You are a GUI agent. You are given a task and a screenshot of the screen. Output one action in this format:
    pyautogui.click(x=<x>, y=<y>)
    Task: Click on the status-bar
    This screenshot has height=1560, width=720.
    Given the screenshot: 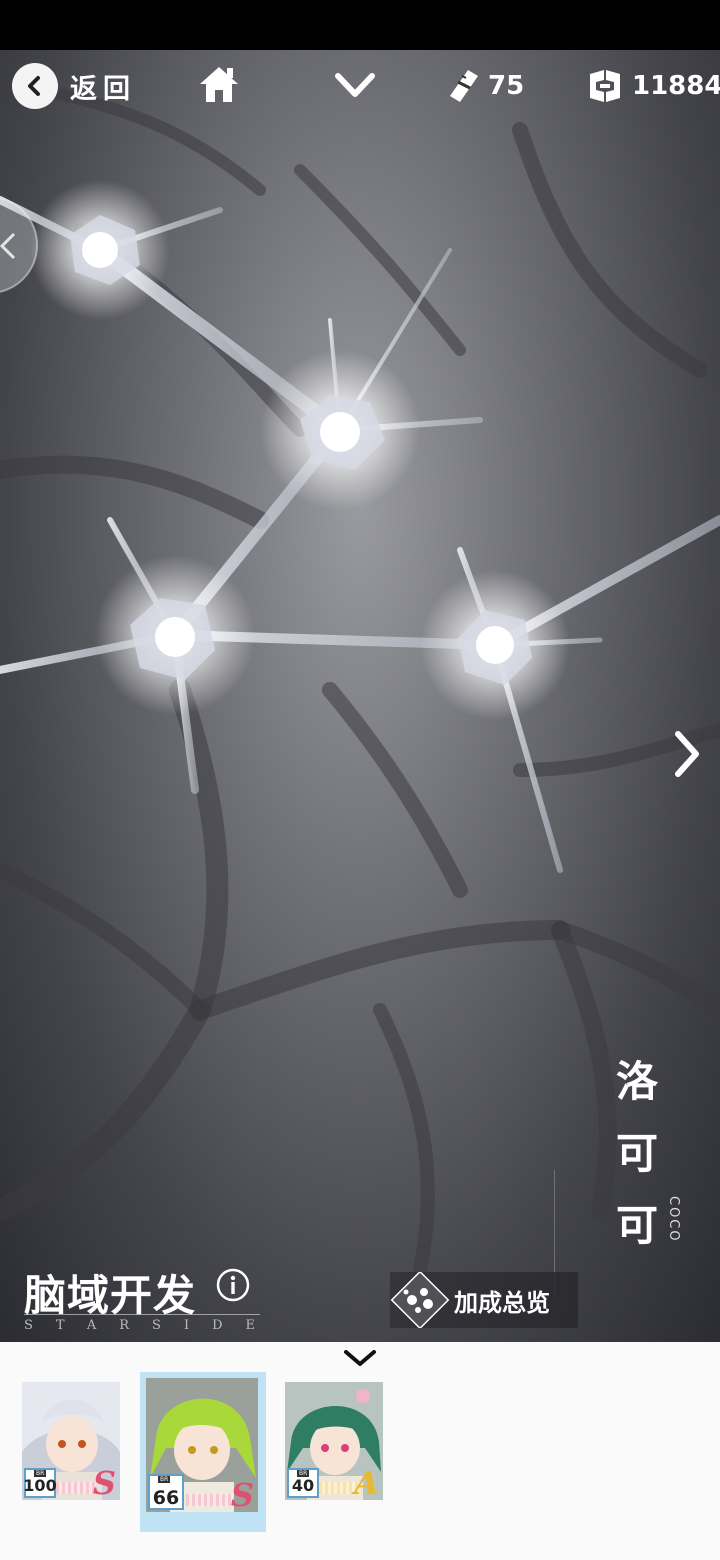 What is the action you would take?
    pyautogui.click(x=360, y=25)
    